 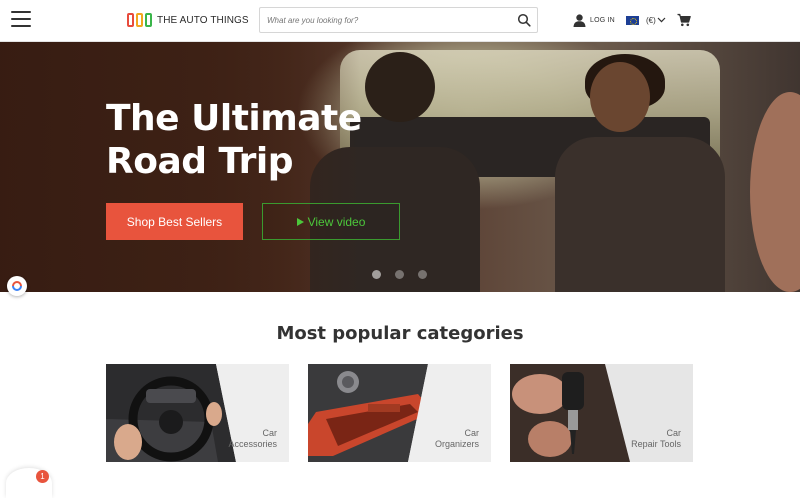 I want to click on category-label: Car Organizers, so click(x=457, y=439).